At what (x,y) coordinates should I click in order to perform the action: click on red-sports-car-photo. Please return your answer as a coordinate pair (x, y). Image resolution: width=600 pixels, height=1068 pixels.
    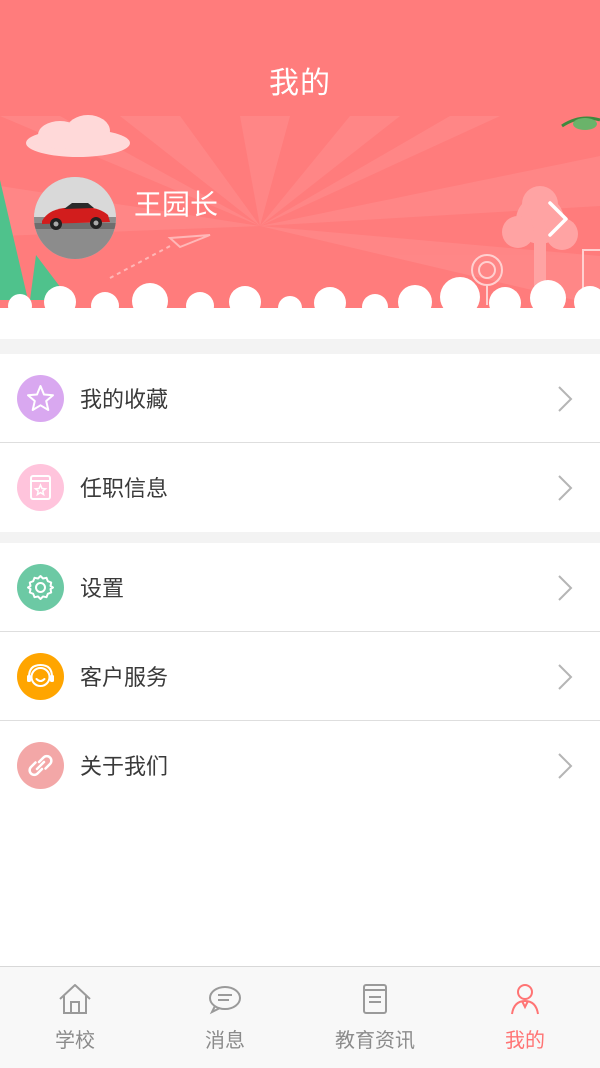
    Looking at the image, I should click on (75, 218).